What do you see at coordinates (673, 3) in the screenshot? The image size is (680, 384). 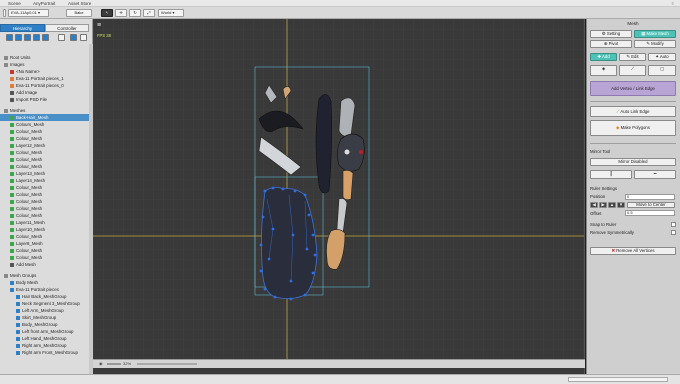 I see `window-menu-icon: ≡` at bounding box center [673, 3].